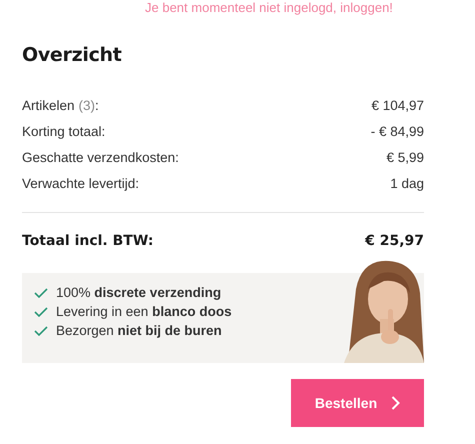 The height and width of the screenshot is (444, 475). Describe the element at coordinates (100, 157) in the screenshot. I see `row-label: Geschatte verzendkosten:` at that location.